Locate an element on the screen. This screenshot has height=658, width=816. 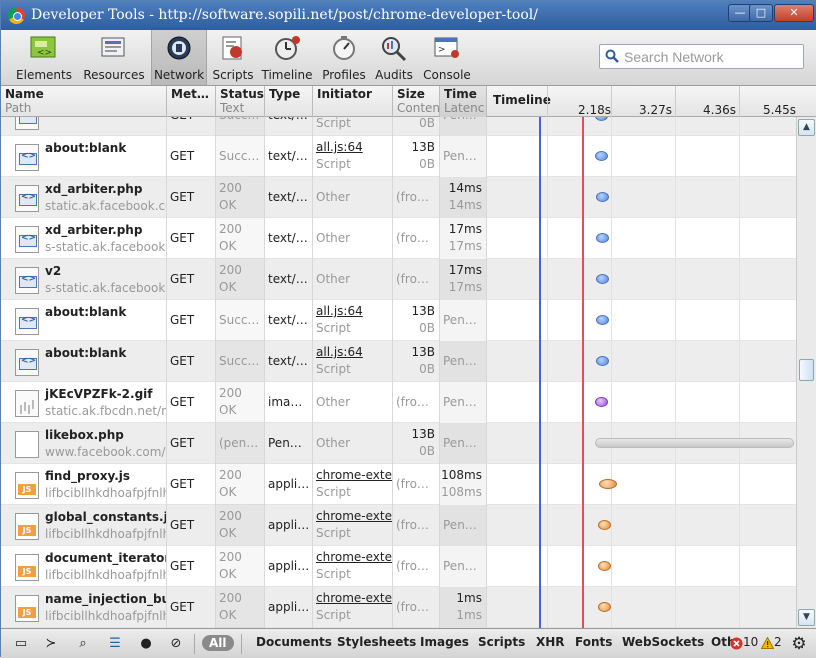
request-path: s-static.ak.facebook.c is located at coordinates (106, 288).